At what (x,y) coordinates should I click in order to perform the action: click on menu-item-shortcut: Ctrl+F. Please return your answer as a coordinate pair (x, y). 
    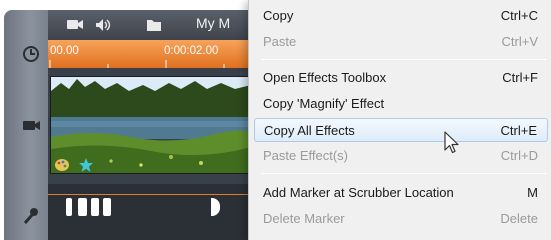
    Looking at the image, I should click on (520, 77).